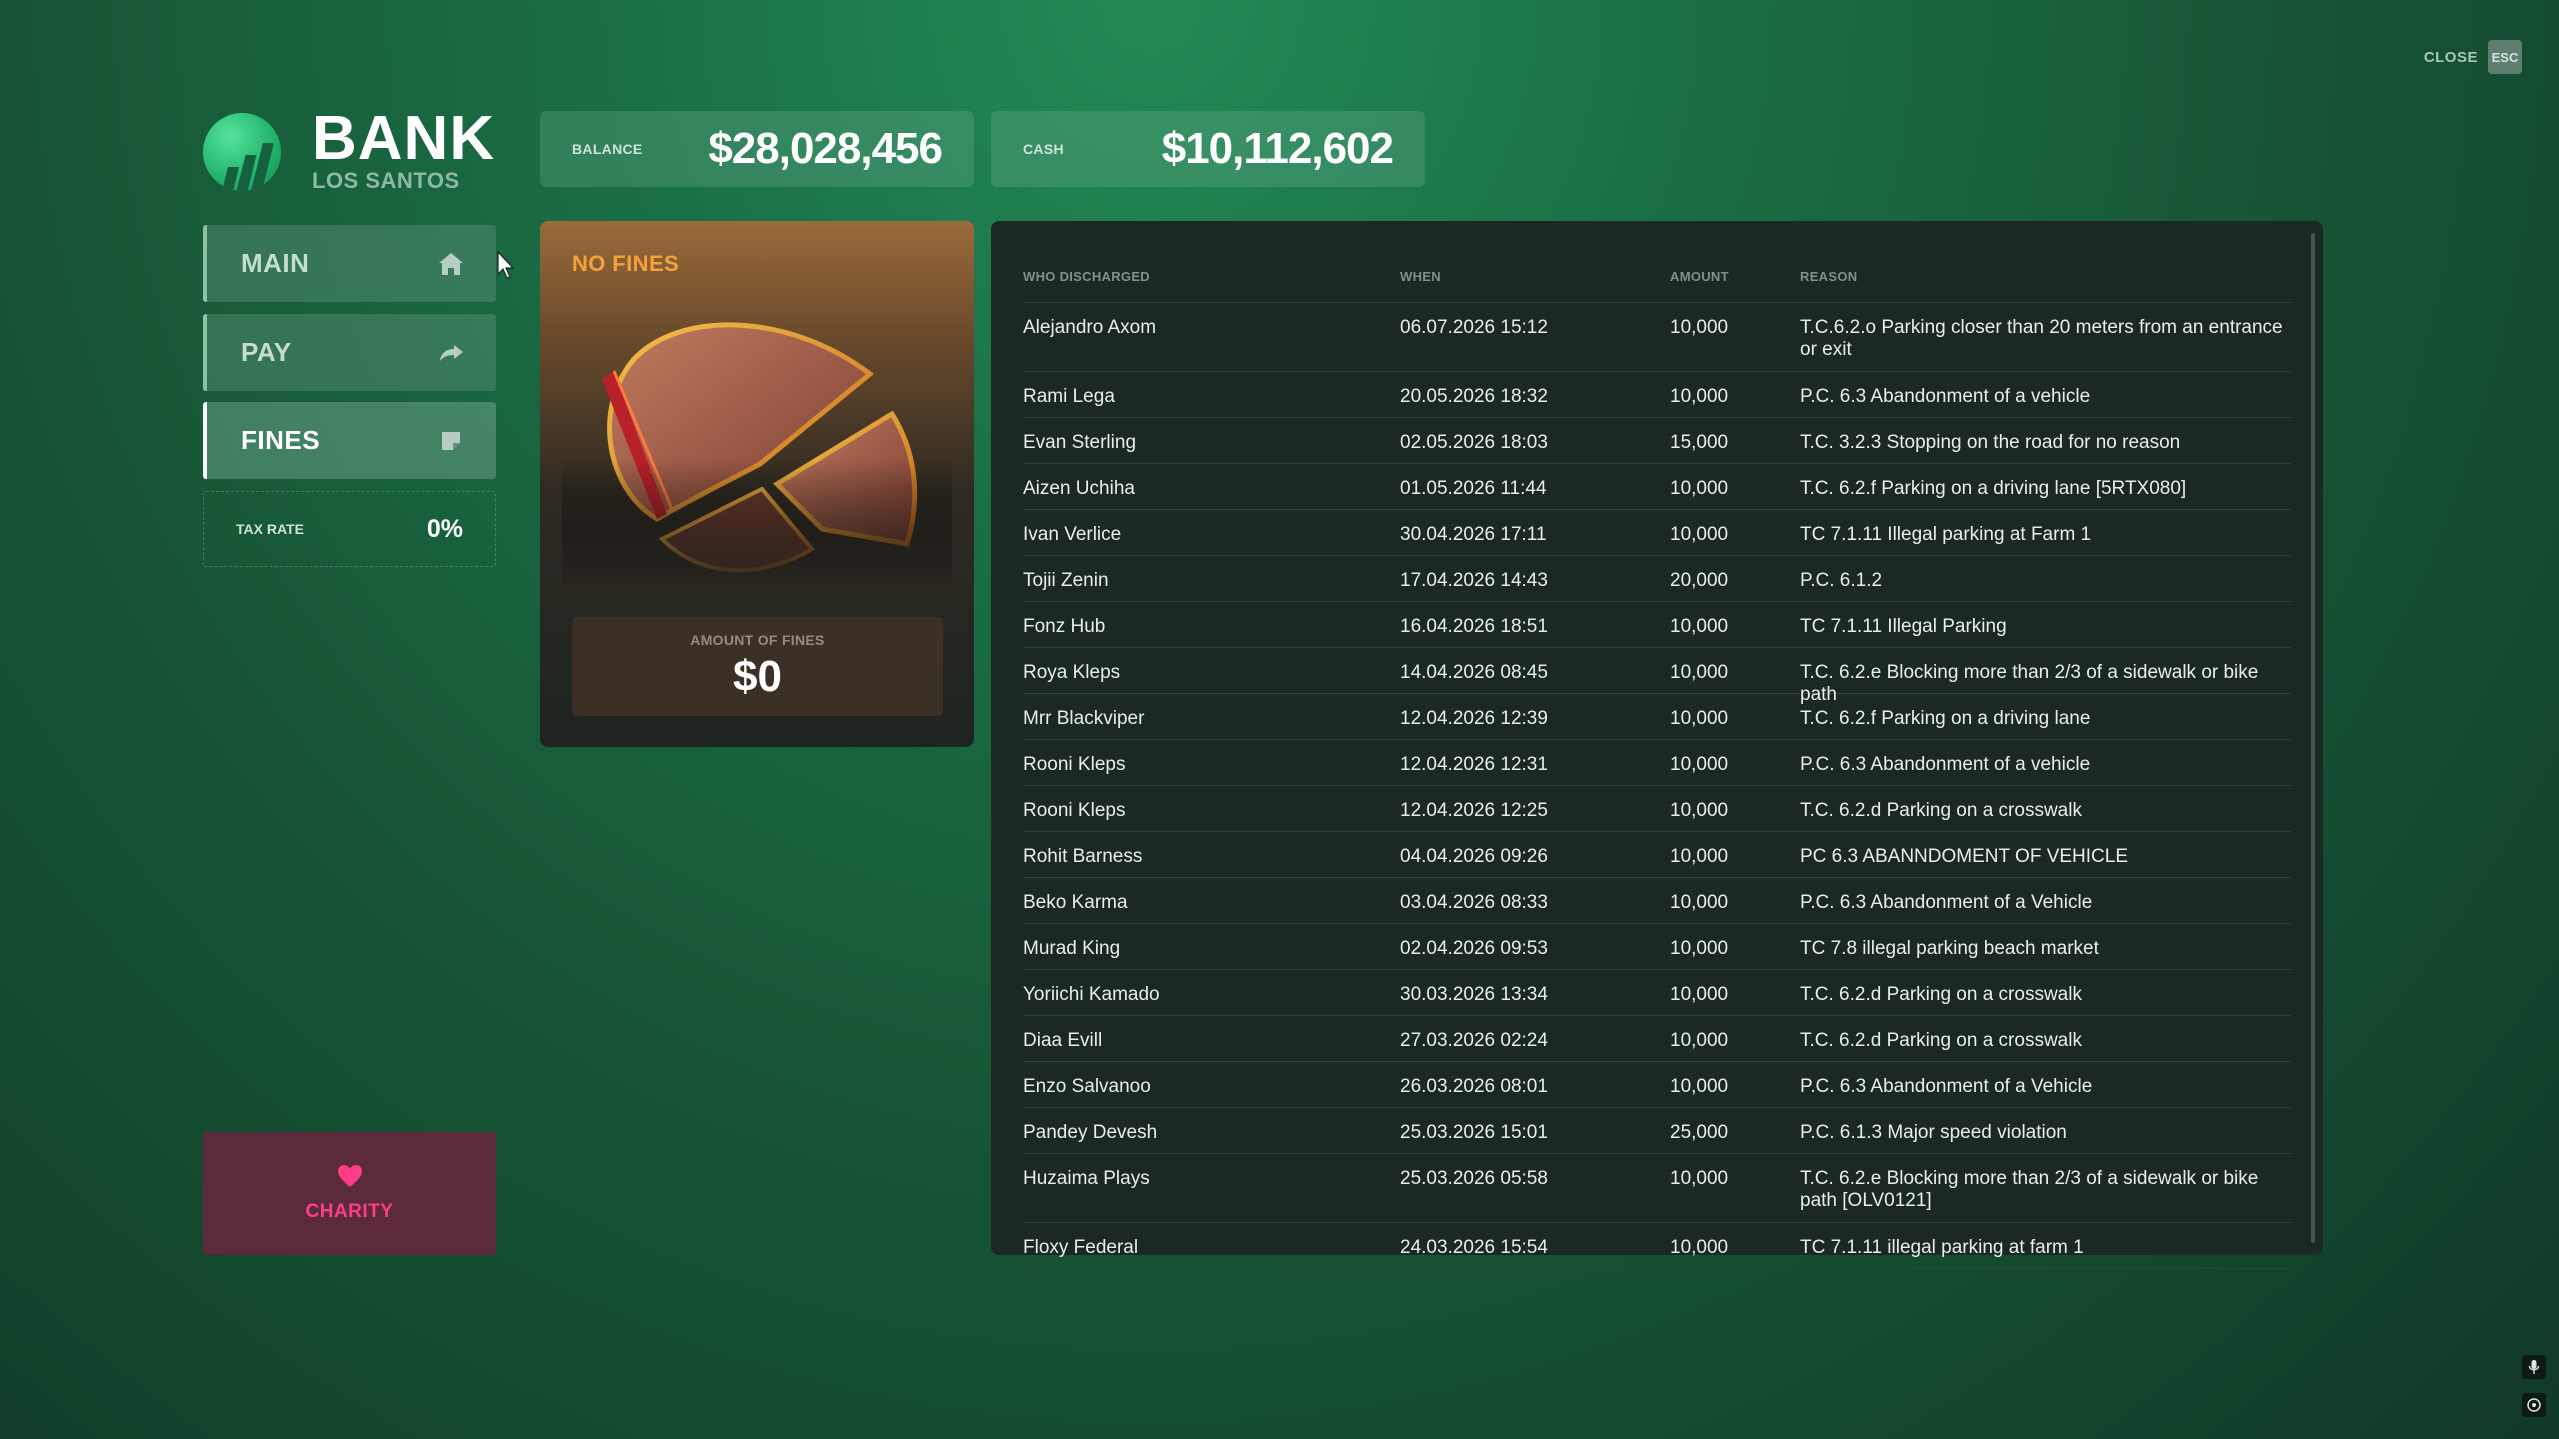 Image resolution: width=2559 pixels, height=1439 pixels. Describe the element at coordinates (1474, 994) in the screenshot. I see `cell-when: 30.03.2026 13:34` at that location.